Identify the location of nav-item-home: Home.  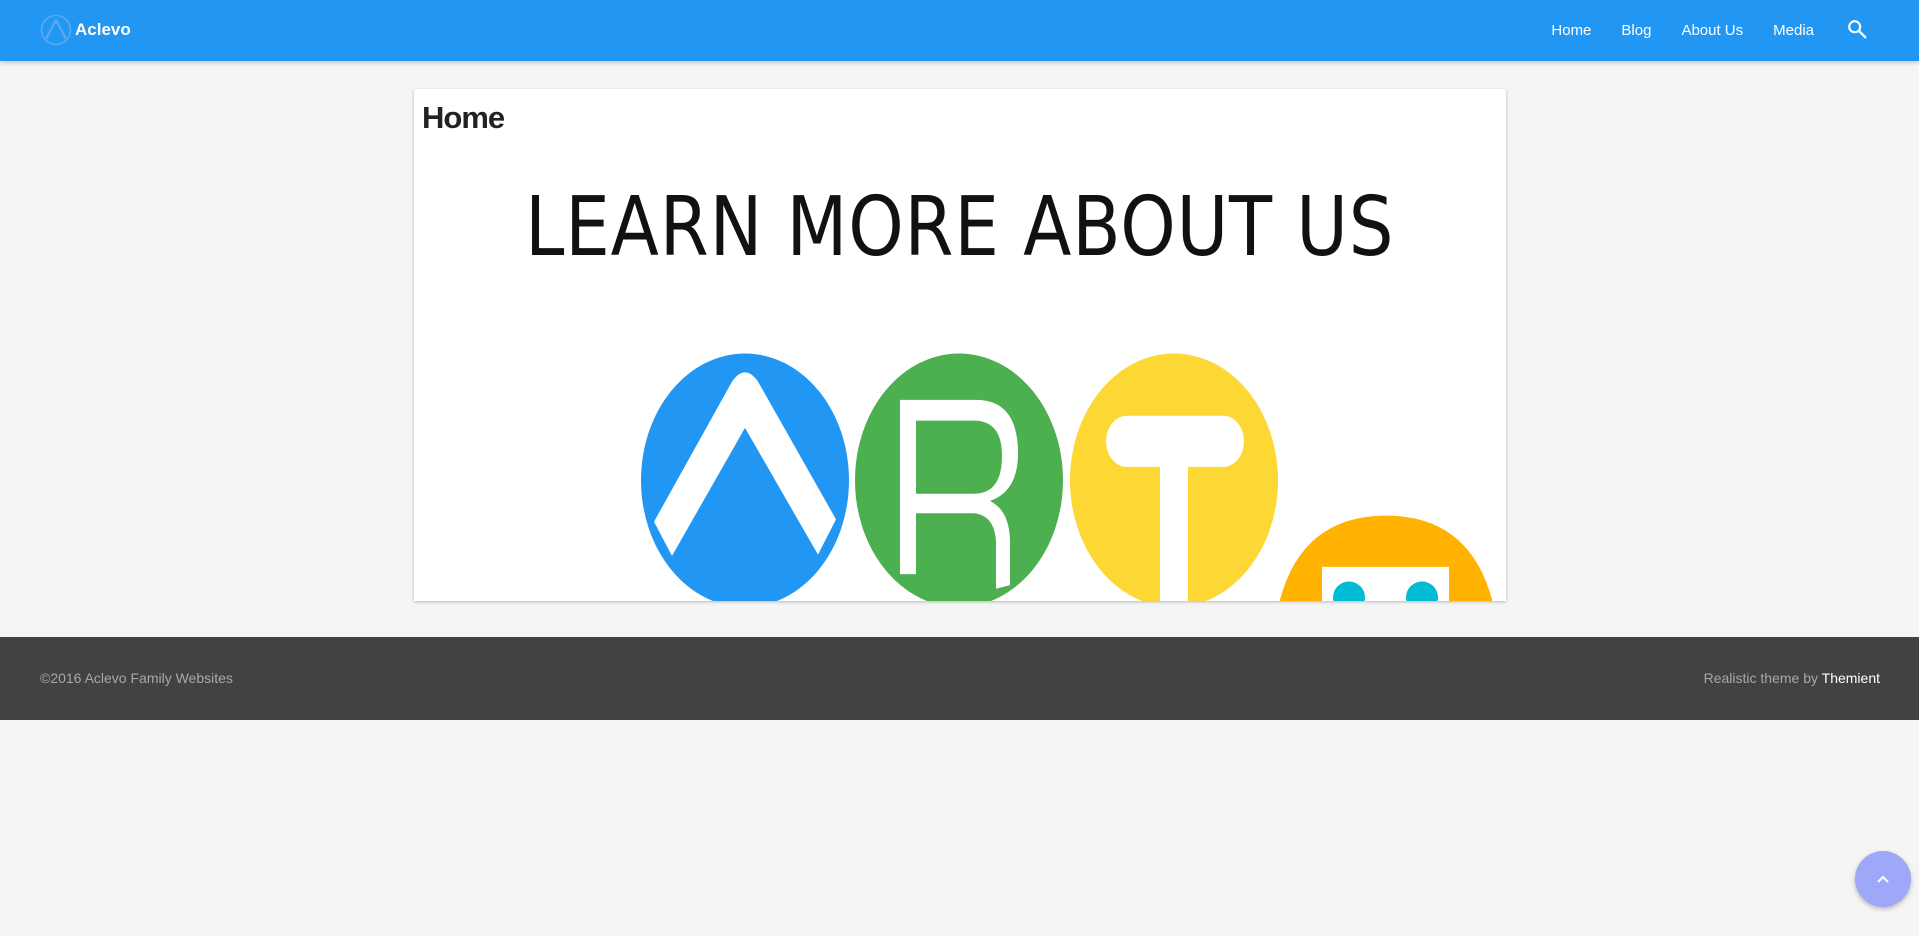
(1571, 30).